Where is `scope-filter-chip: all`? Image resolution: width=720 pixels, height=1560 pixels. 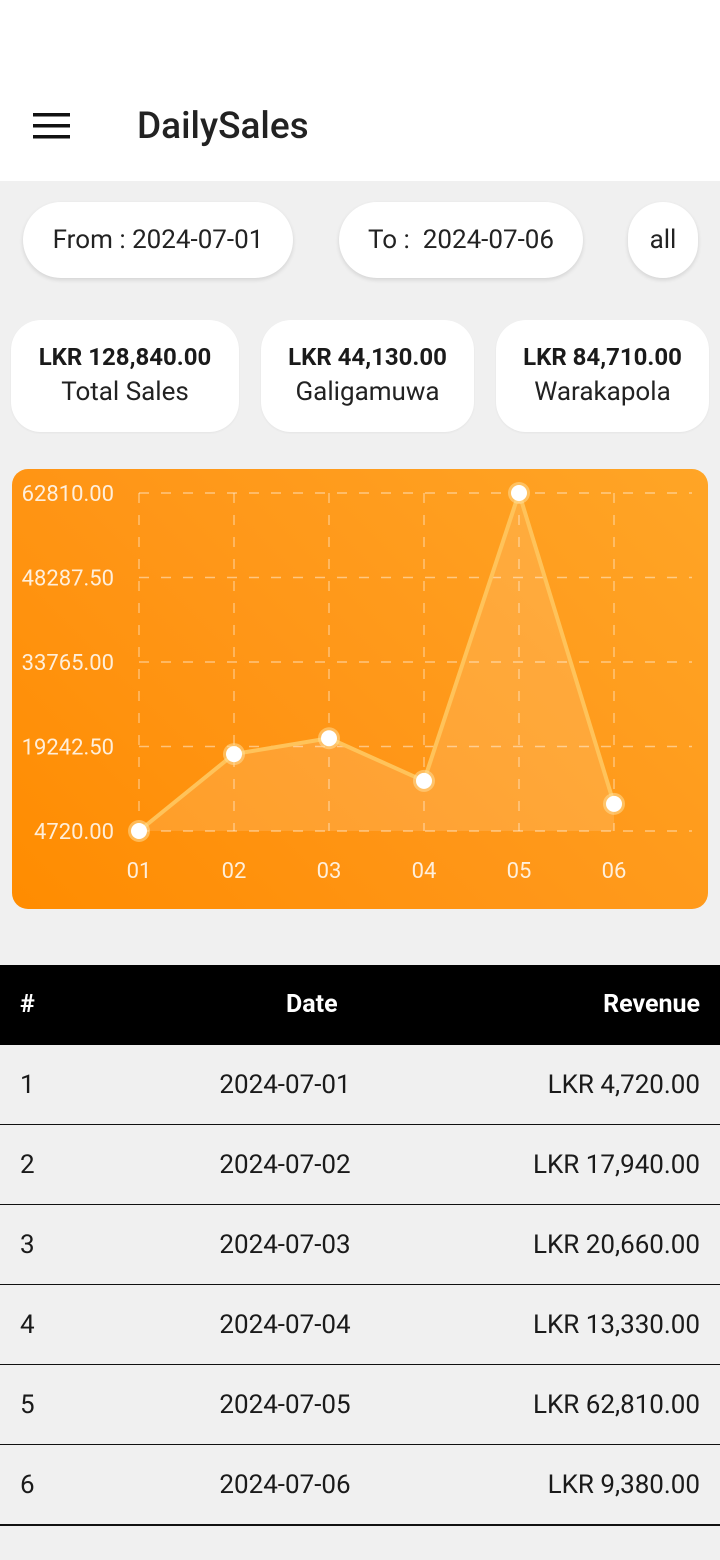
scope-filter-chip: all is located at coordinates (663, 240).